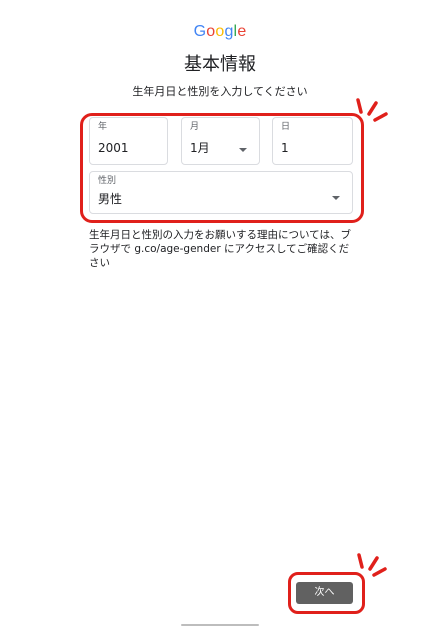  Describe the element at coordinates (229, 31) in the screenshot. I see `logo-letter-g2: g` at that location.